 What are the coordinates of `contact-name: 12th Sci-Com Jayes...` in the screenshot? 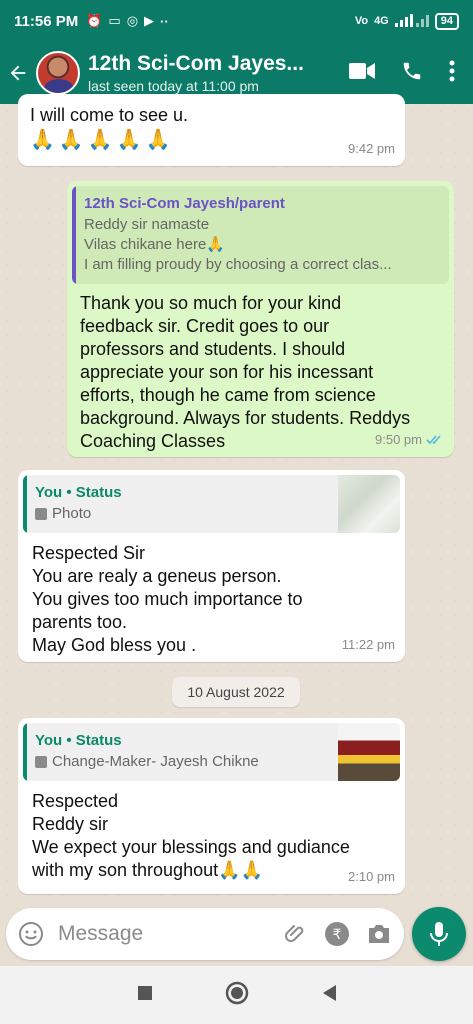 It's located at (196, 63).